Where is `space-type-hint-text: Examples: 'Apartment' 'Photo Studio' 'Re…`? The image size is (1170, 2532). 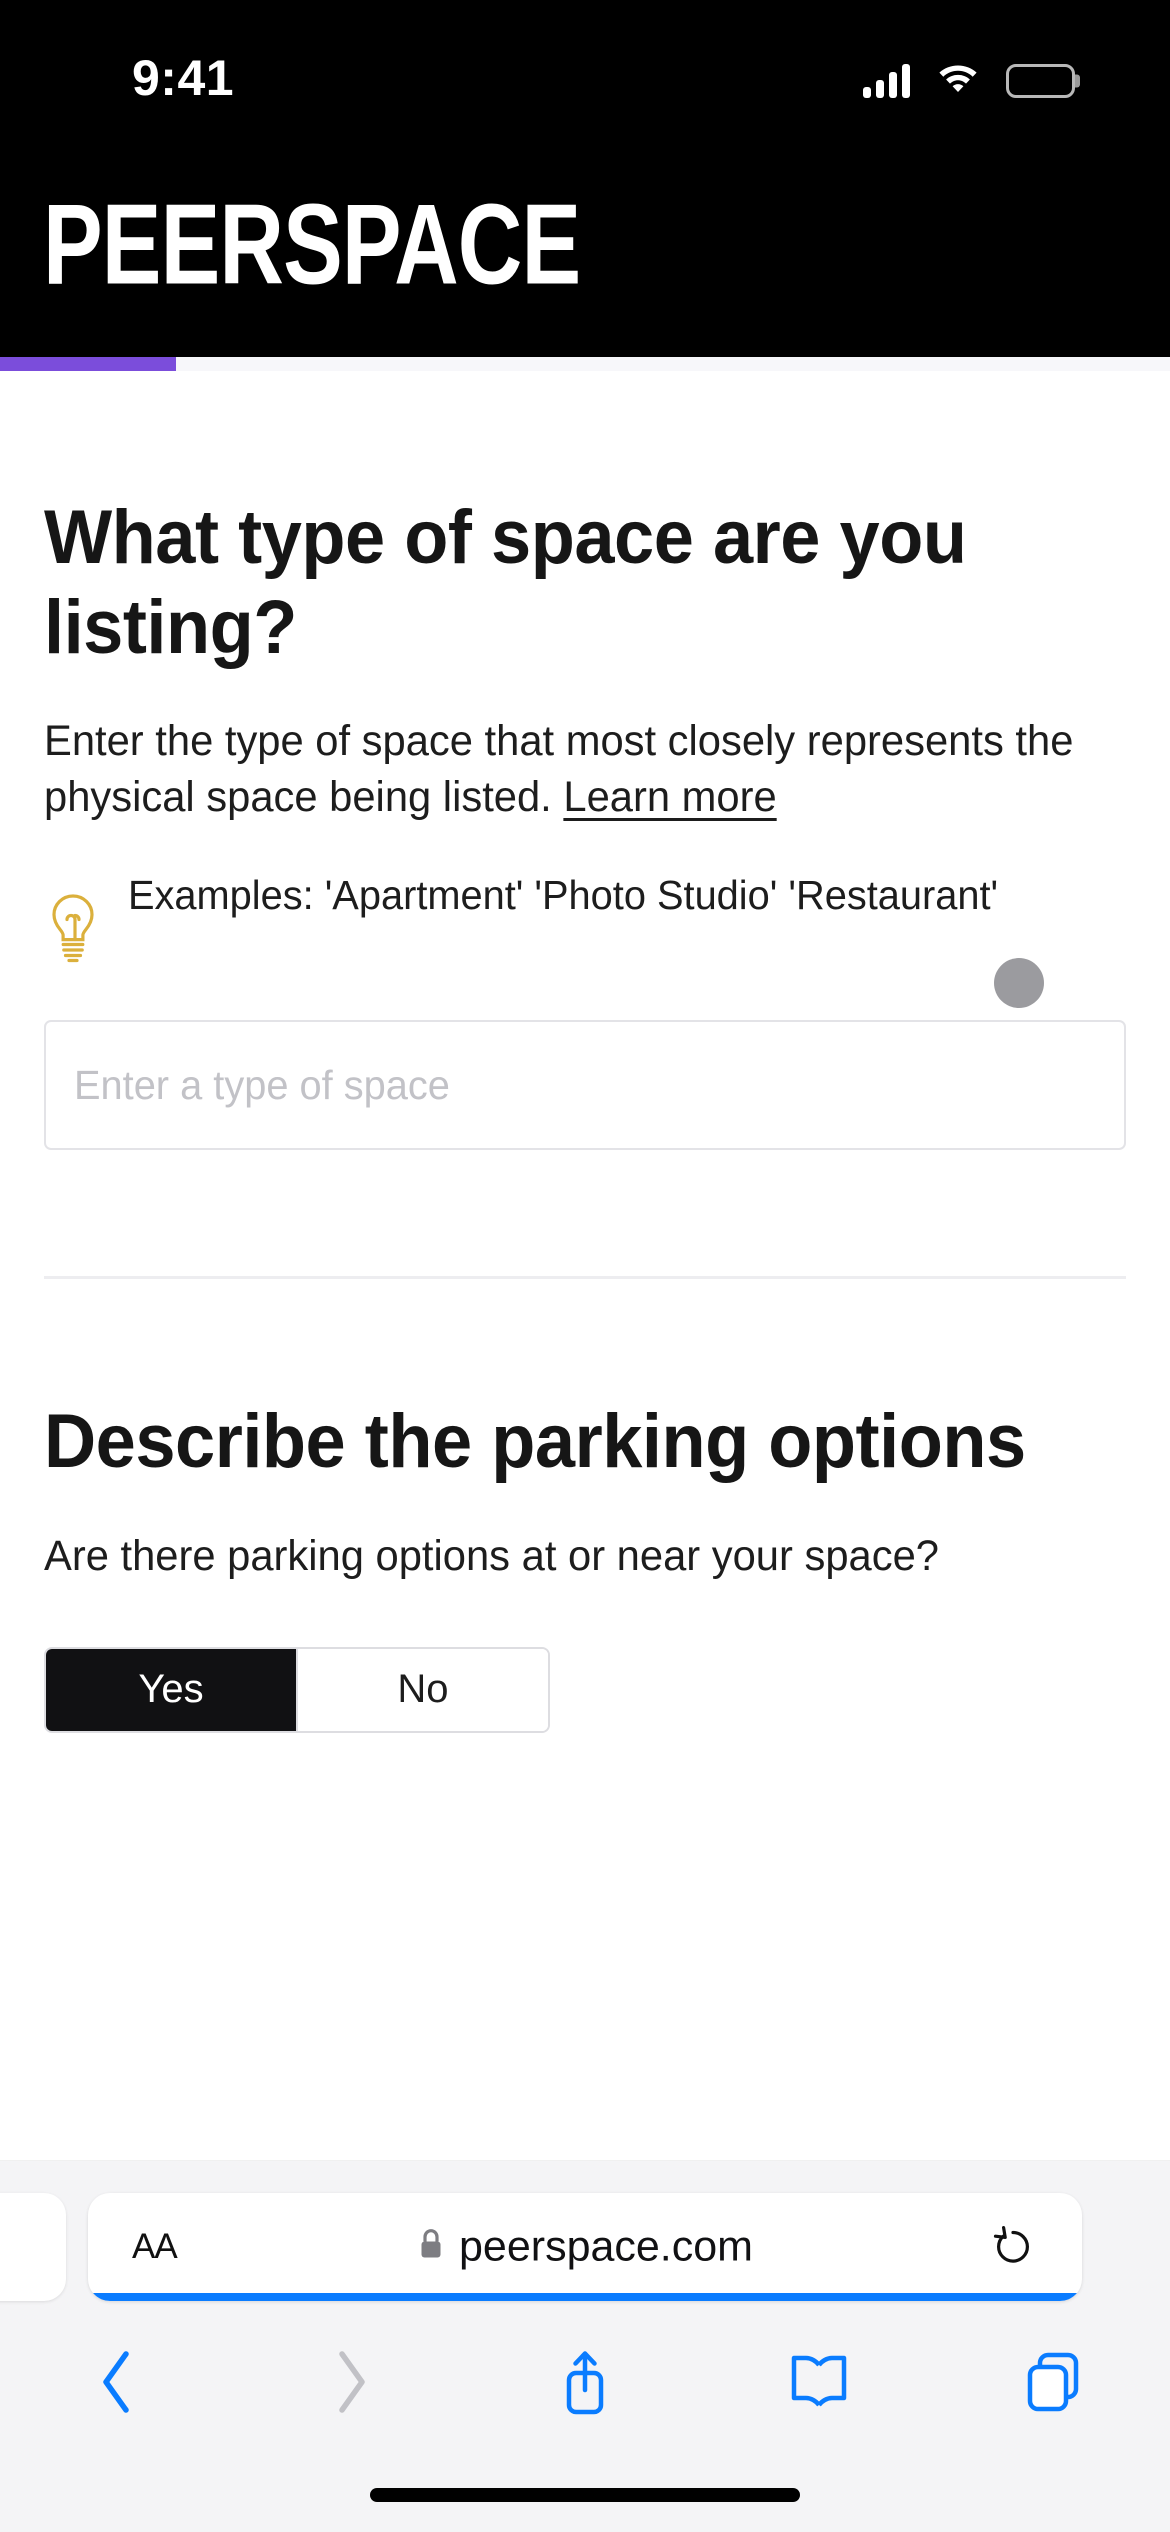
space-type-hint-text: Examples: 'Apartment' 'Photo Studio' 'Re… is located at coordinates (563, 895).